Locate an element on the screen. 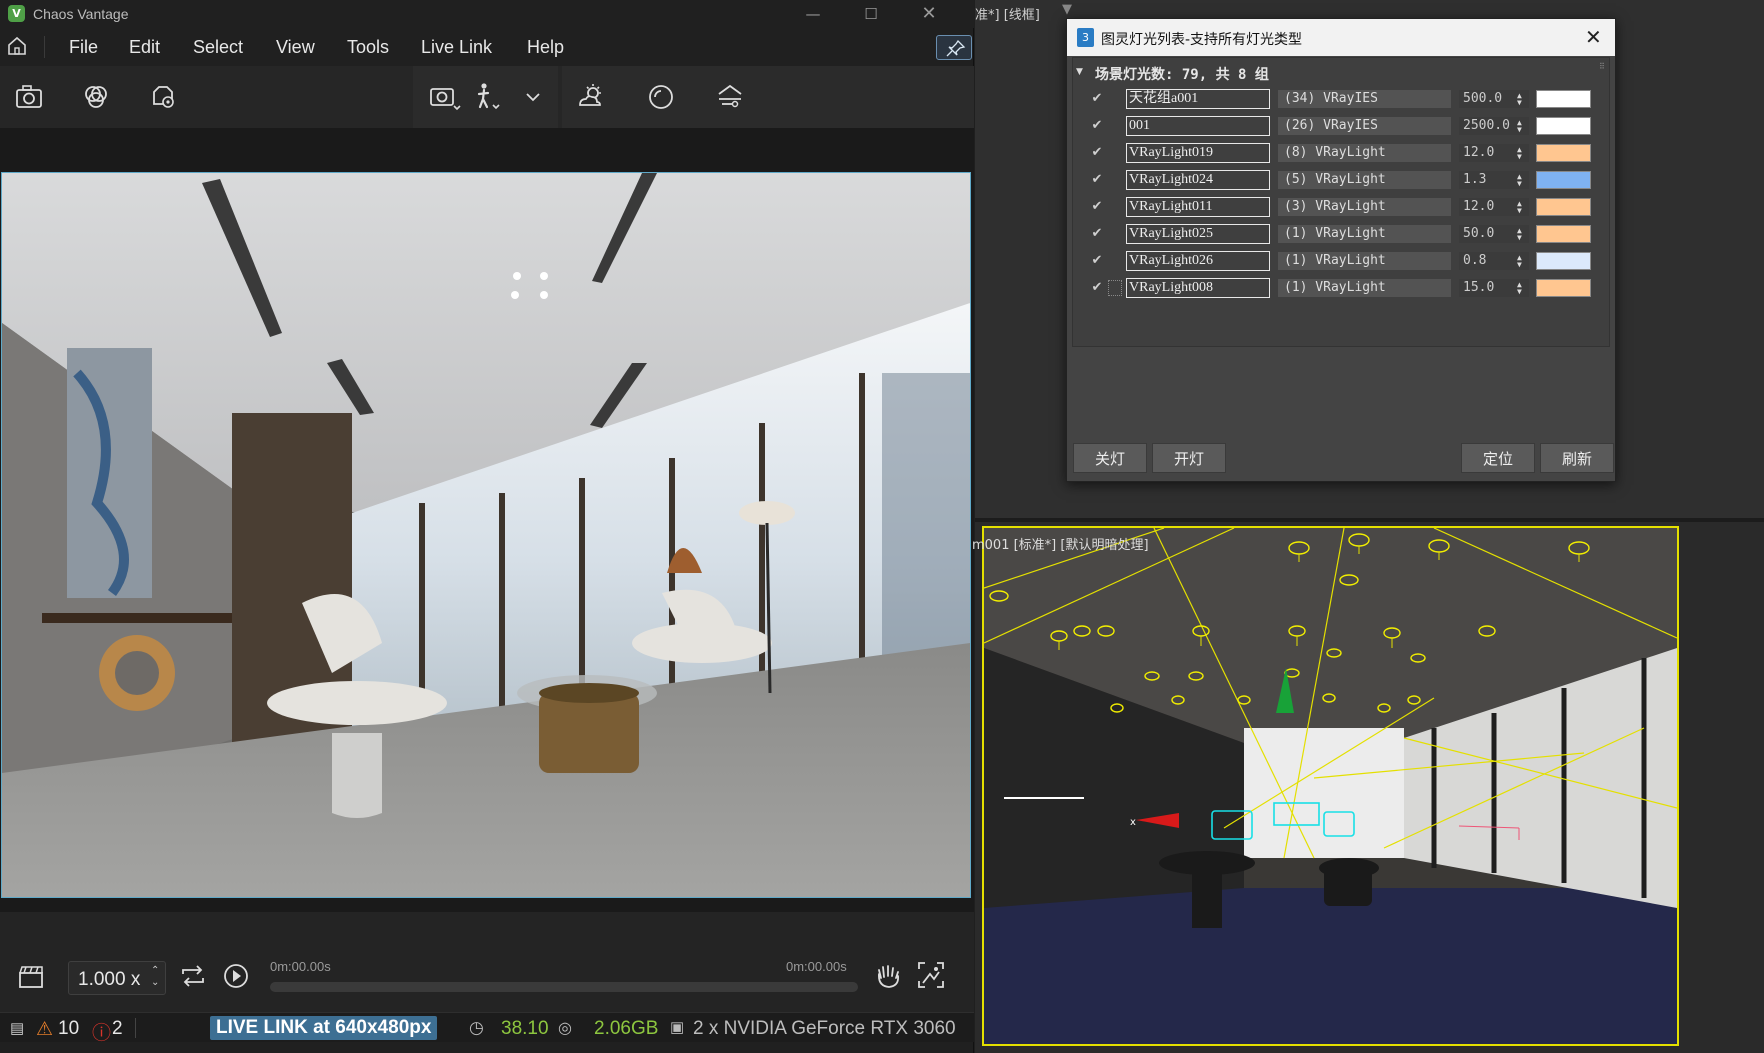  loop-icon is located at coordinates (193, 976).